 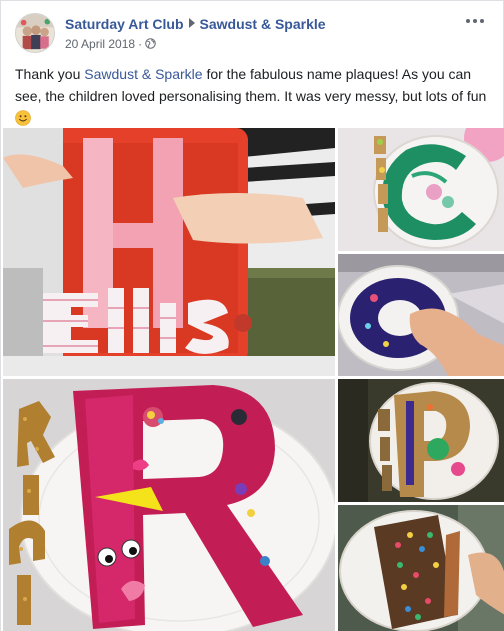 I want to click on post-date: 20 April 2018, so click(x=100, y=44).